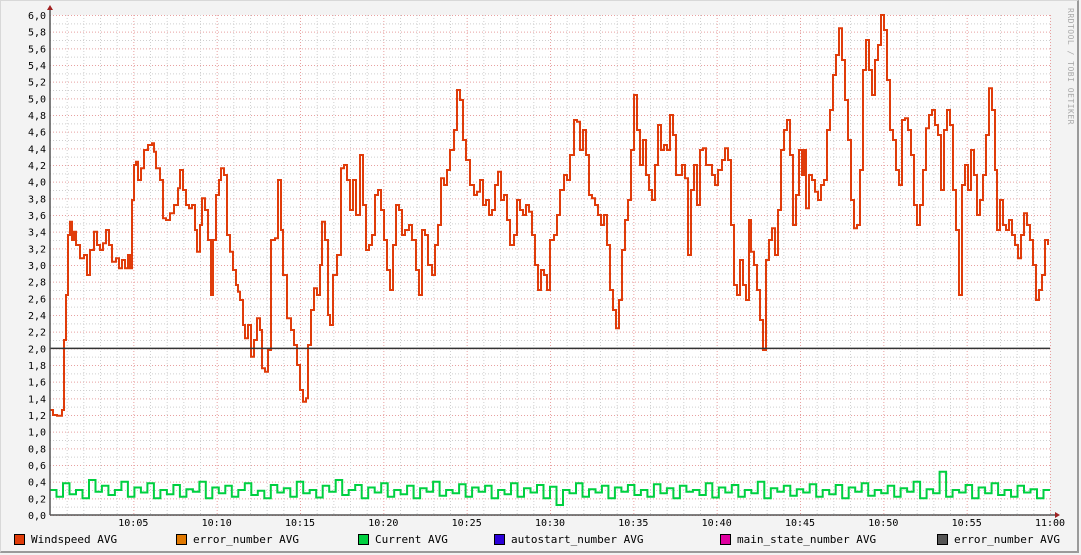  I want to click on y-tick-label: 4,0, so click(37, 183).